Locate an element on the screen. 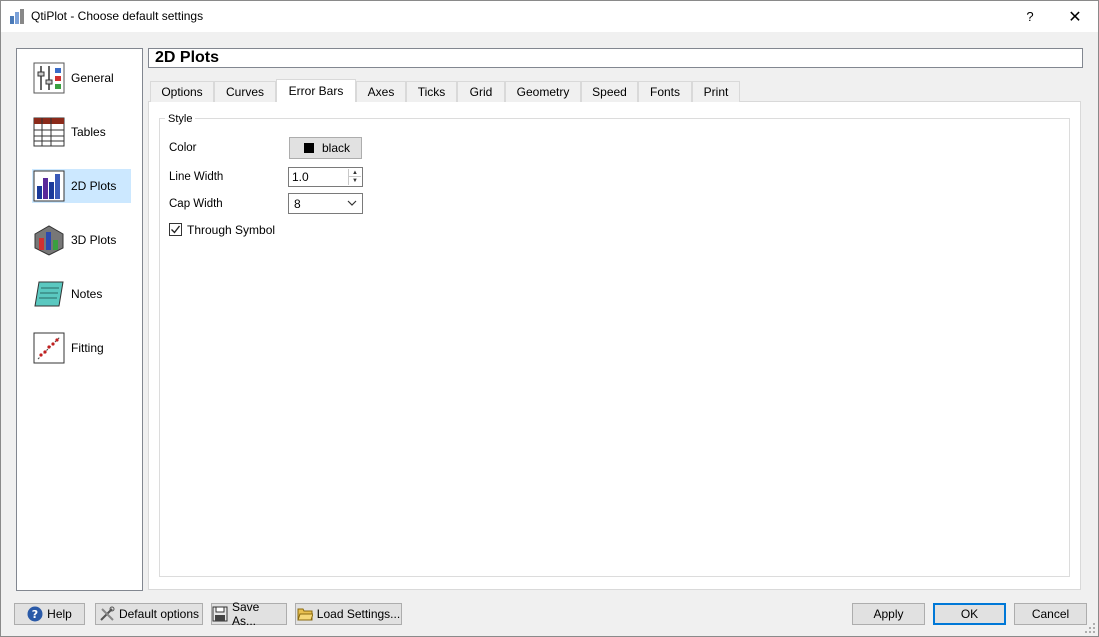 This screenshot has height=637, width=1099. color-swatch is located at coordinates (309, 148).